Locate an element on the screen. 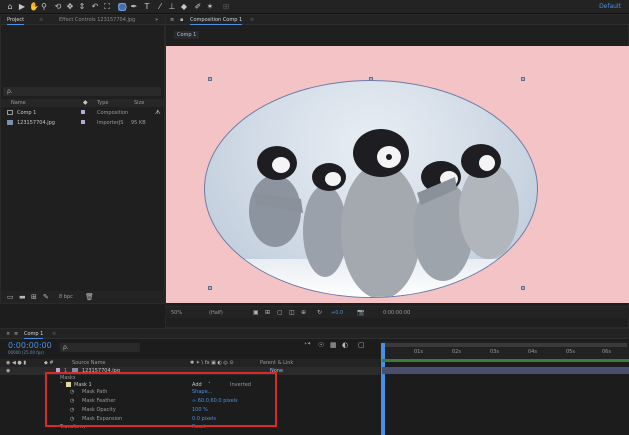 This screenshot has height=435, width=629. current-time-display: 0:00:00:00 is located at coordinates (396, 313).